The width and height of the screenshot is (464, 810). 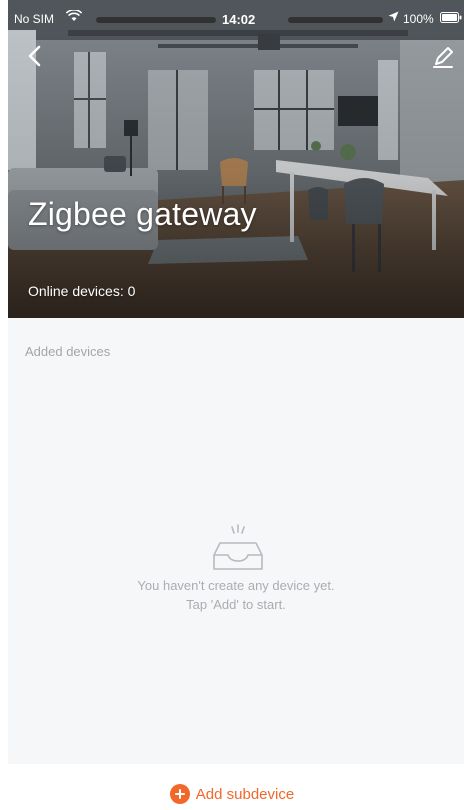 I want to click on pencil-icon, so click(x=443, y=57).